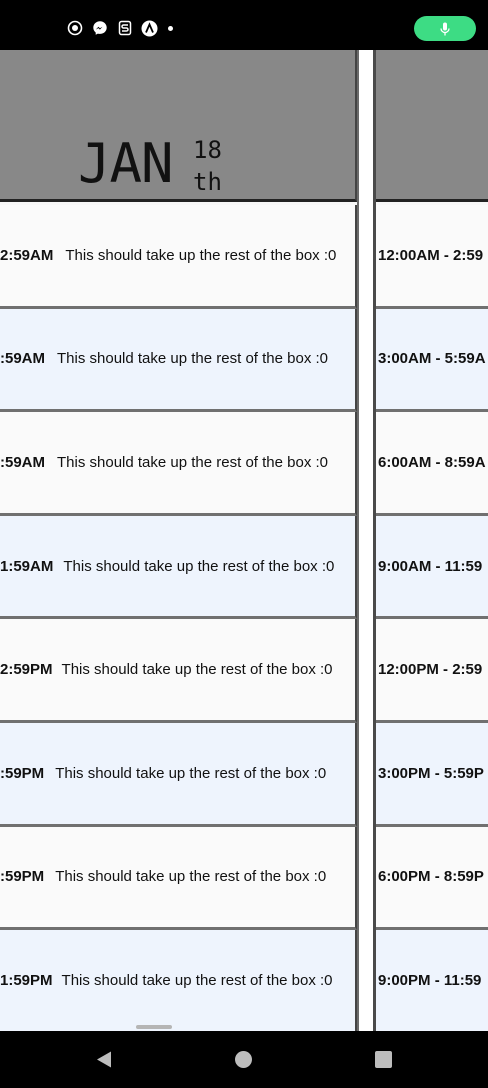 The image size is (488, 1088). I want to click on mic-indicator, so click(445, 28).